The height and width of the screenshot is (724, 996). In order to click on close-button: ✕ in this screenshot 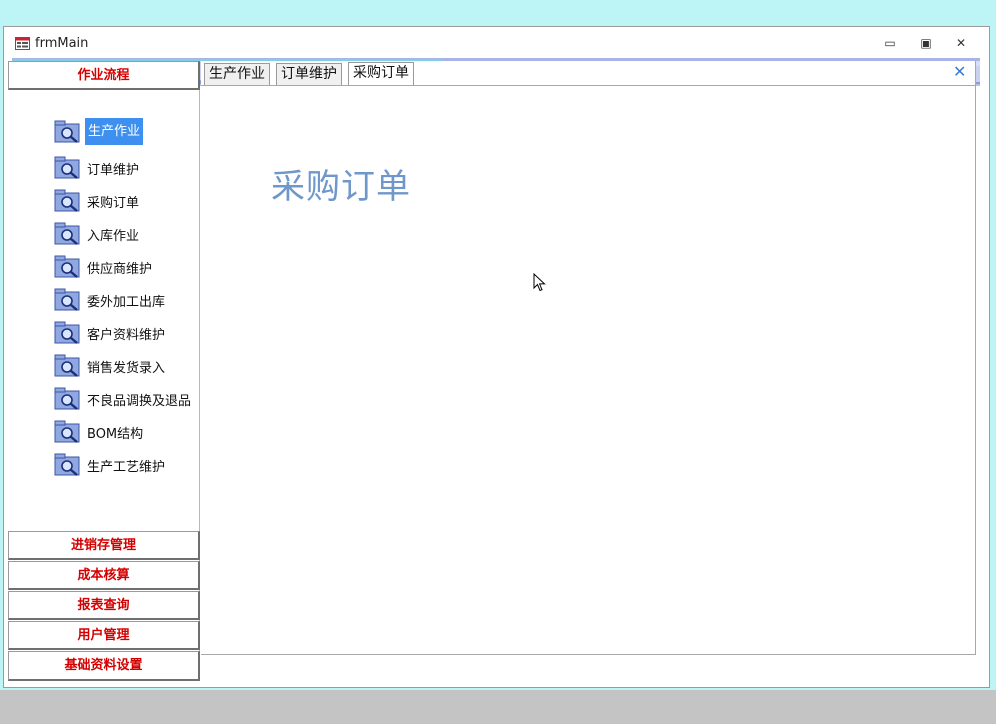, I will do `click(961, 43)`.